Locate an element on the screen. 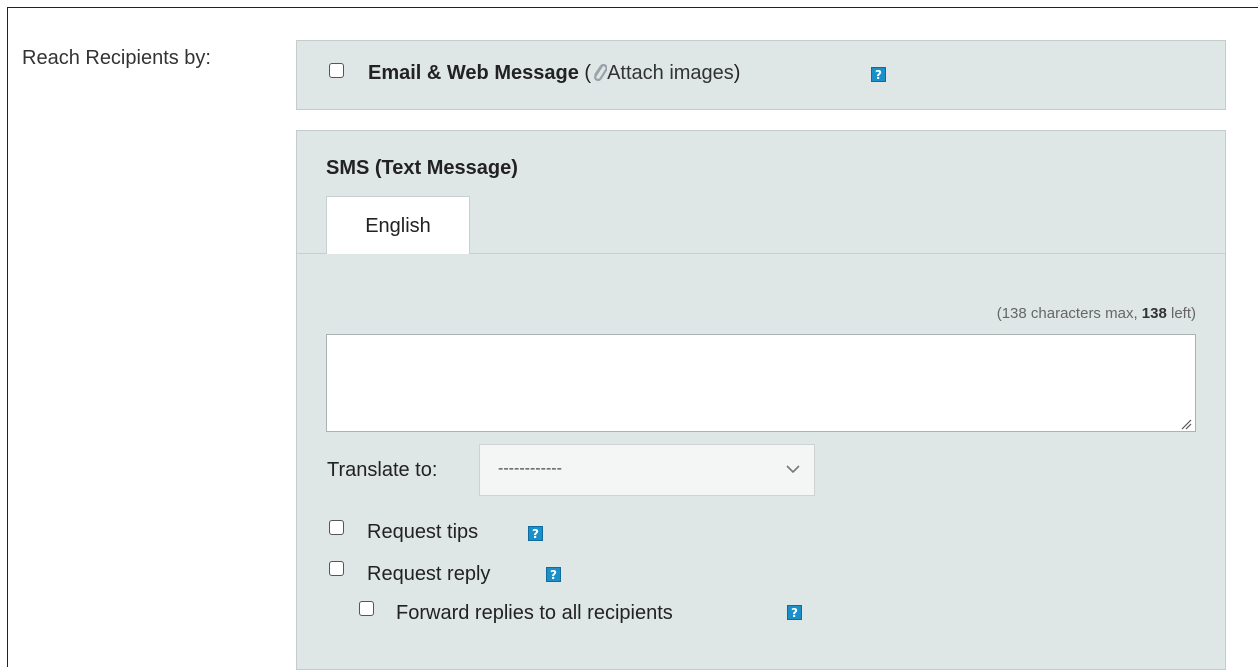 This screenshot has height=670, width=1260. request-tips-checkbox is located at coordinates (336, 527).